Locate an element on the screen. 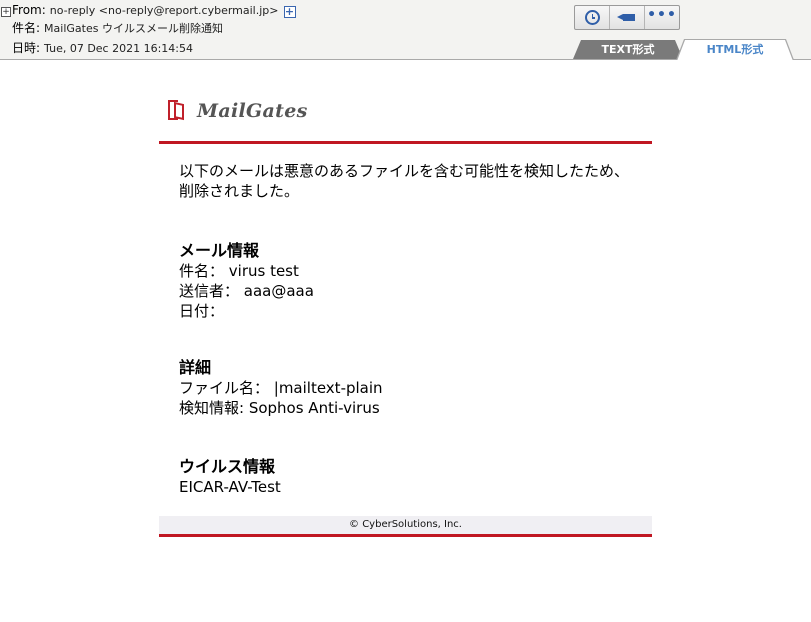 Image resolution: width=811 pixels, height=622 pixels. reminder-button is located at coordinates (592, 17).